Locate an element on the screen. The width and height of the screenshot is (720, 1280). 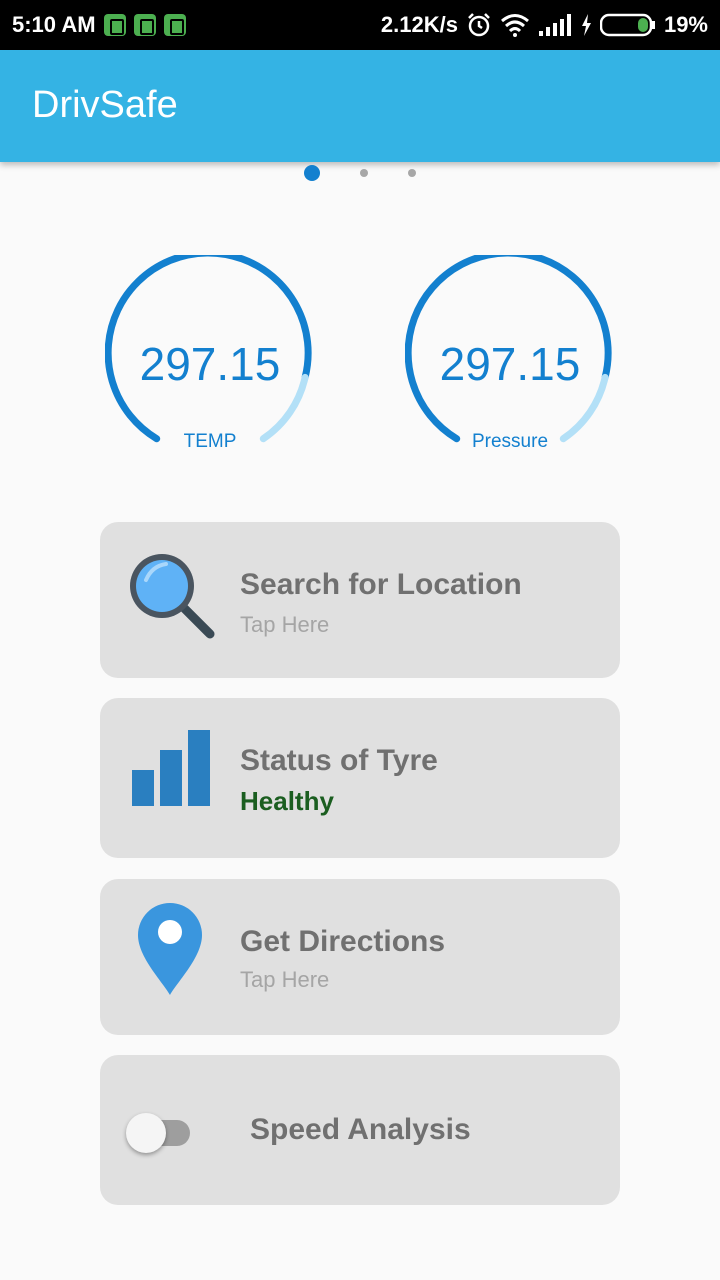
speed-analysis-toggle is located at coordinates (159, 1133).